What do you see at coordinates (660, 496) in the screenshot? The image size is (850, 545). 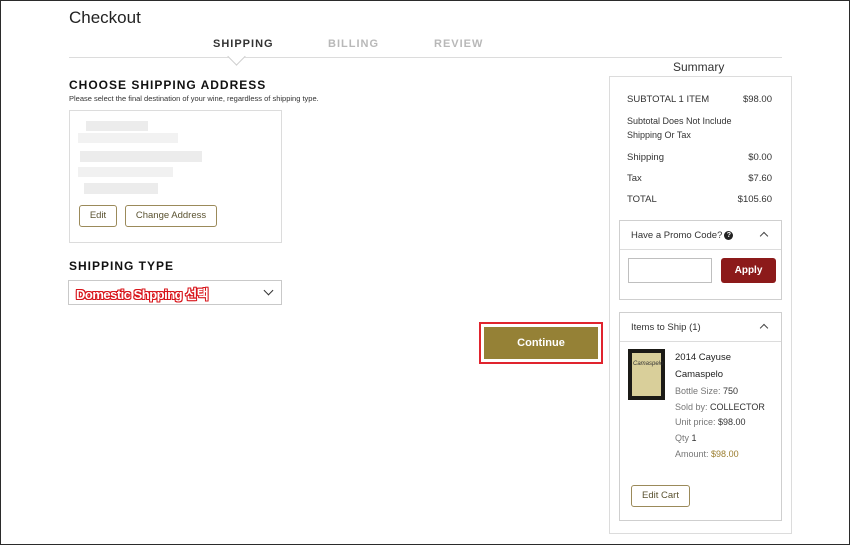 I see `edit-cart-button: Edit Cart` at bounding box center [660, 496].